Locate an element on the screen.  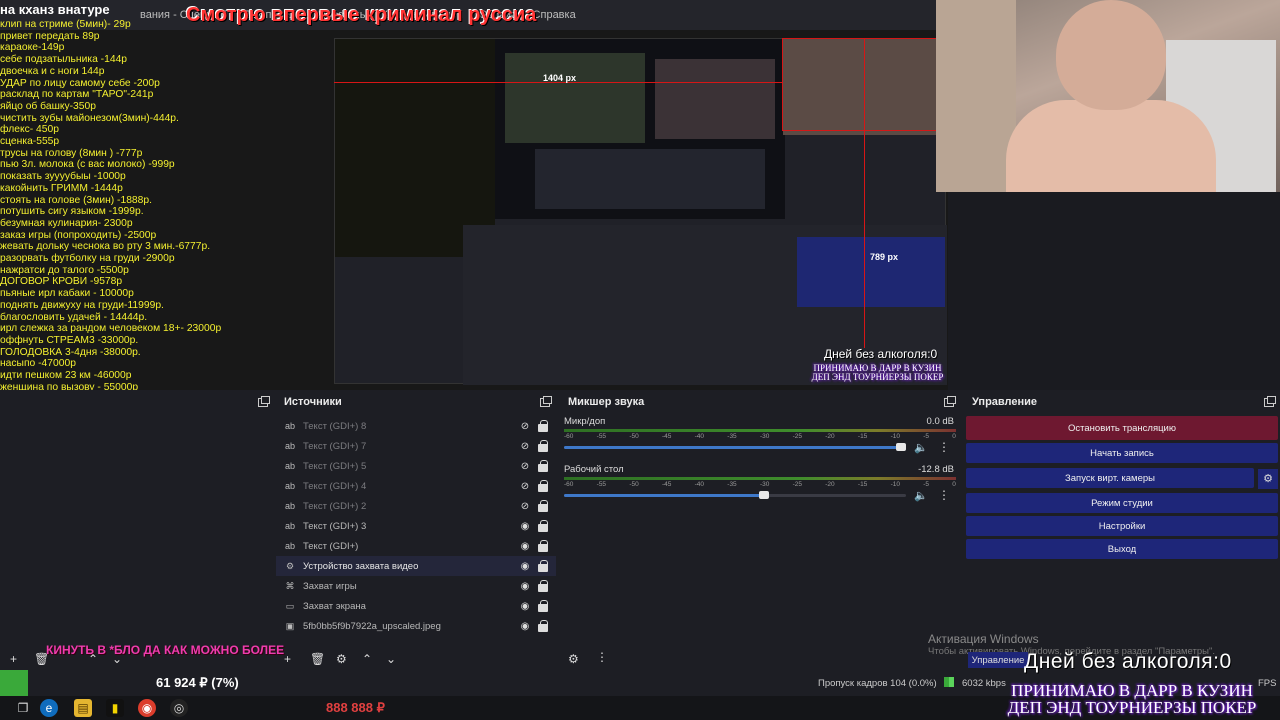
mixer-settings-icon: ⚙ is located at coordinates (573, 659).